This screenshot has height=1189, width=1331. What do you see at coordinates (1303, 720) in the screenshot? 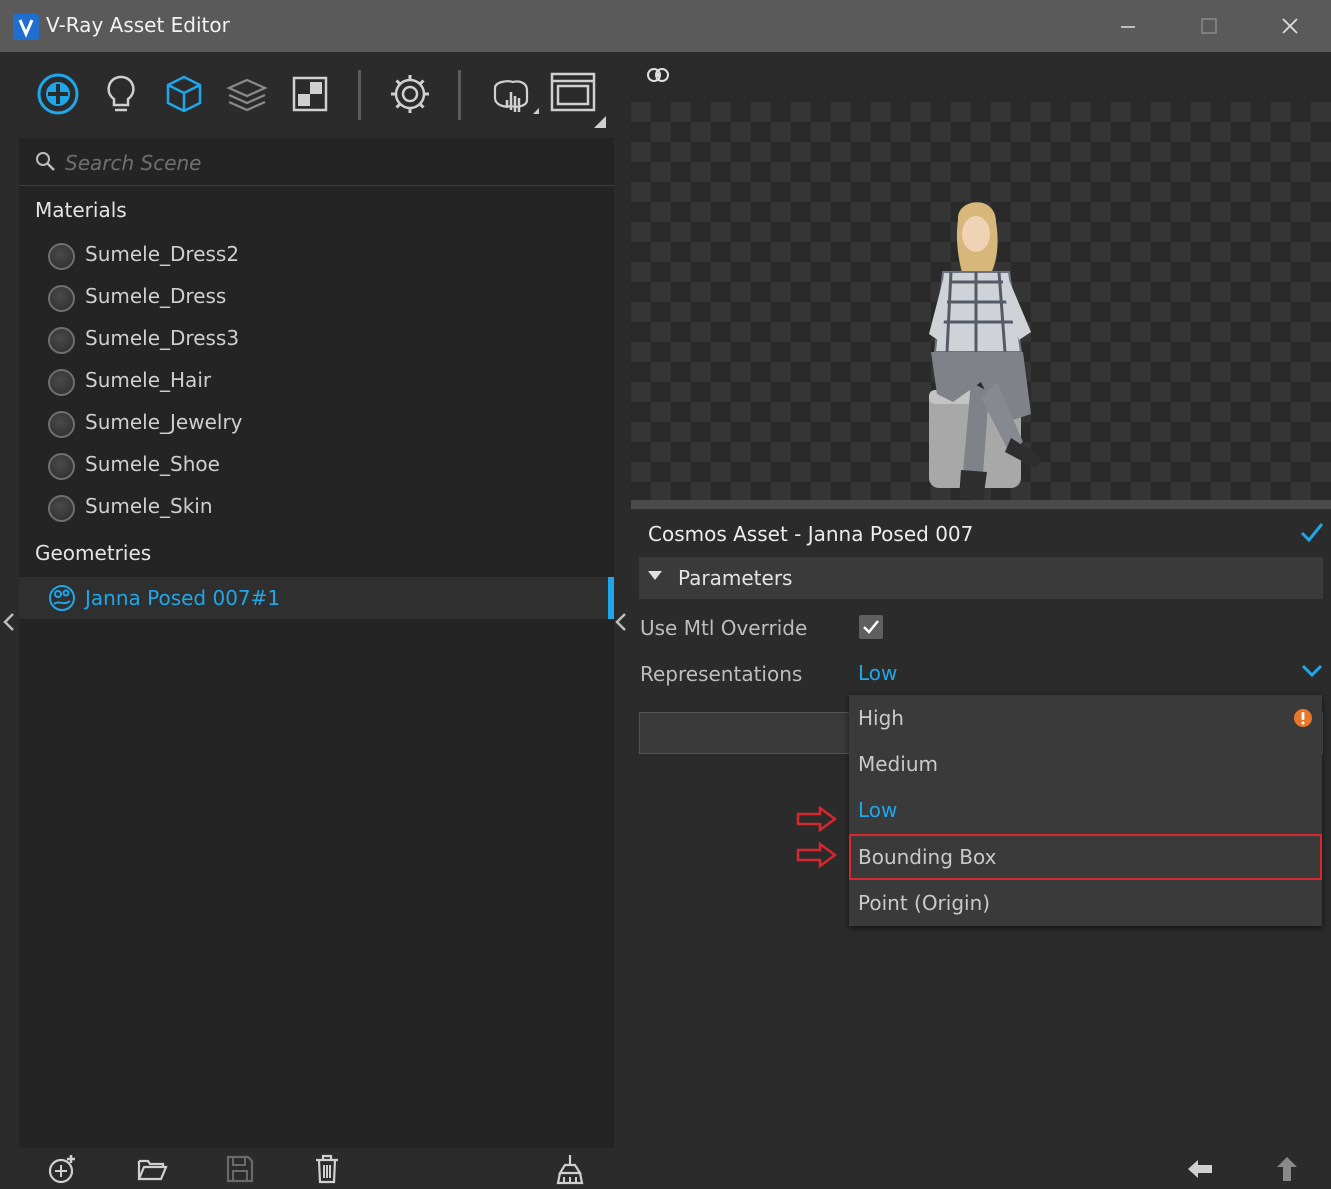
I see `warning-icon` at bounding box center [1303, 720].